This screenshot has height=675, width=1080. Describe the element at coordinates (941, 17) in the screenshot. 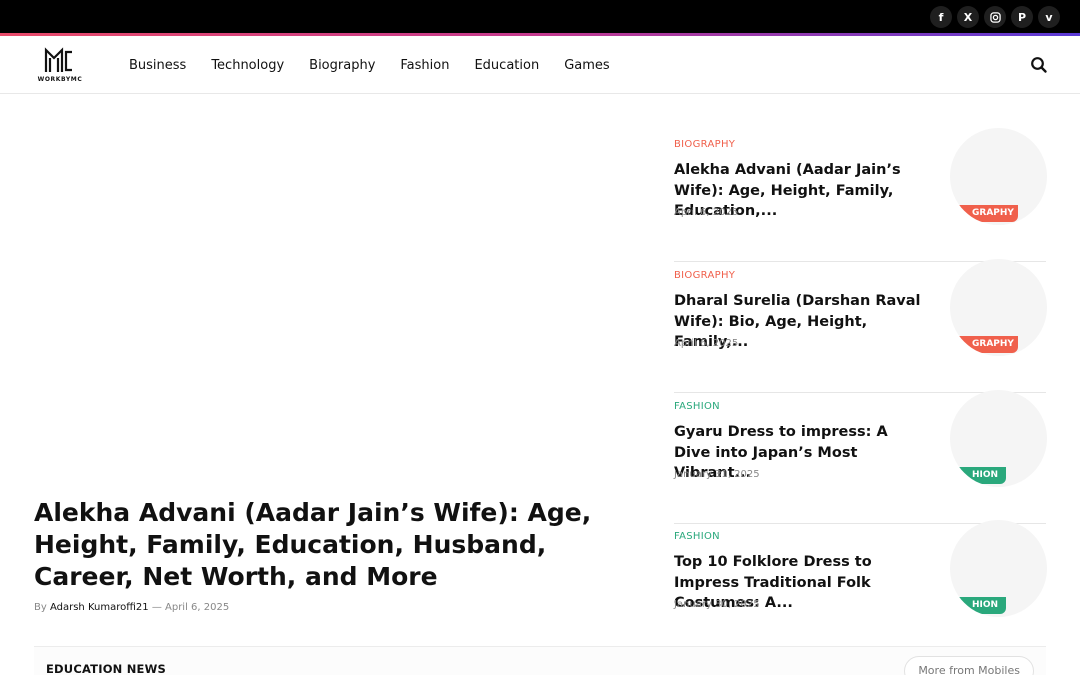

I see `facebook-icon: f` at that location.